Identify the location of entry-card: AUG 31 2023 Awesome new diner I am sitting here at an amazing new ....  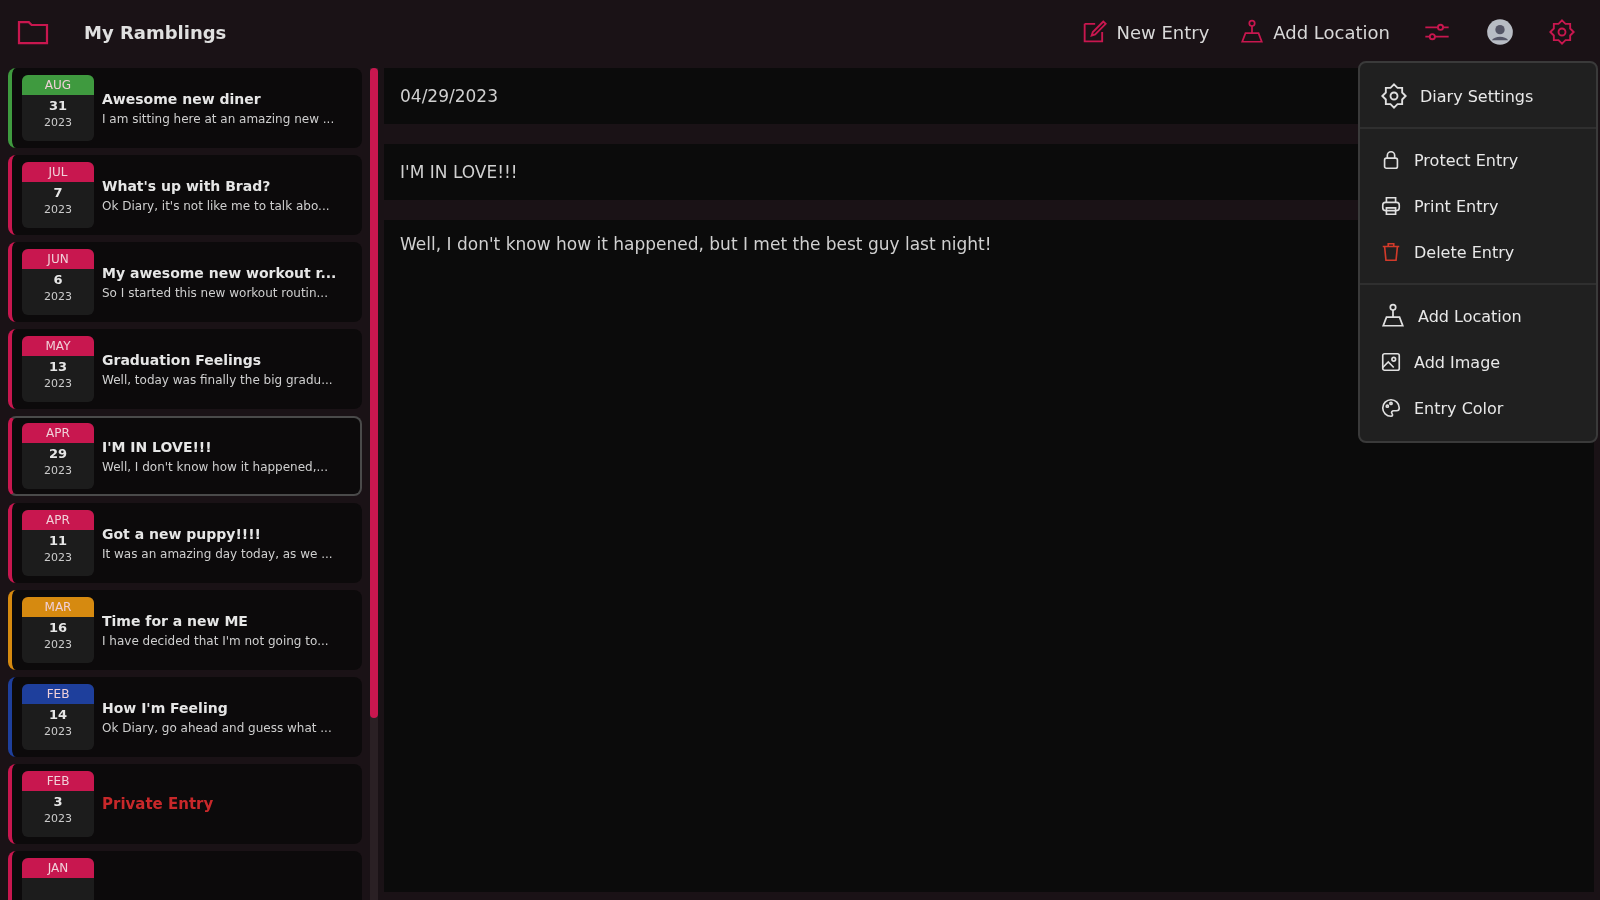
(185, 108).